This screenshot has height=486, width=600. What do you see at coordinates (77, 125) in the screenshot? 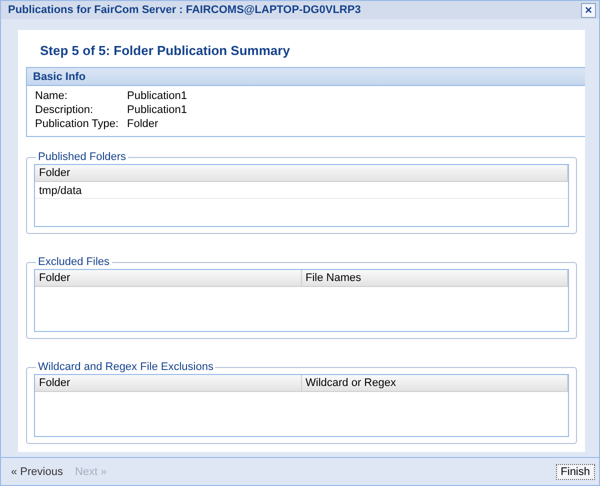
I see `field-label: Publication Type:` at bounding box center [77, 125].